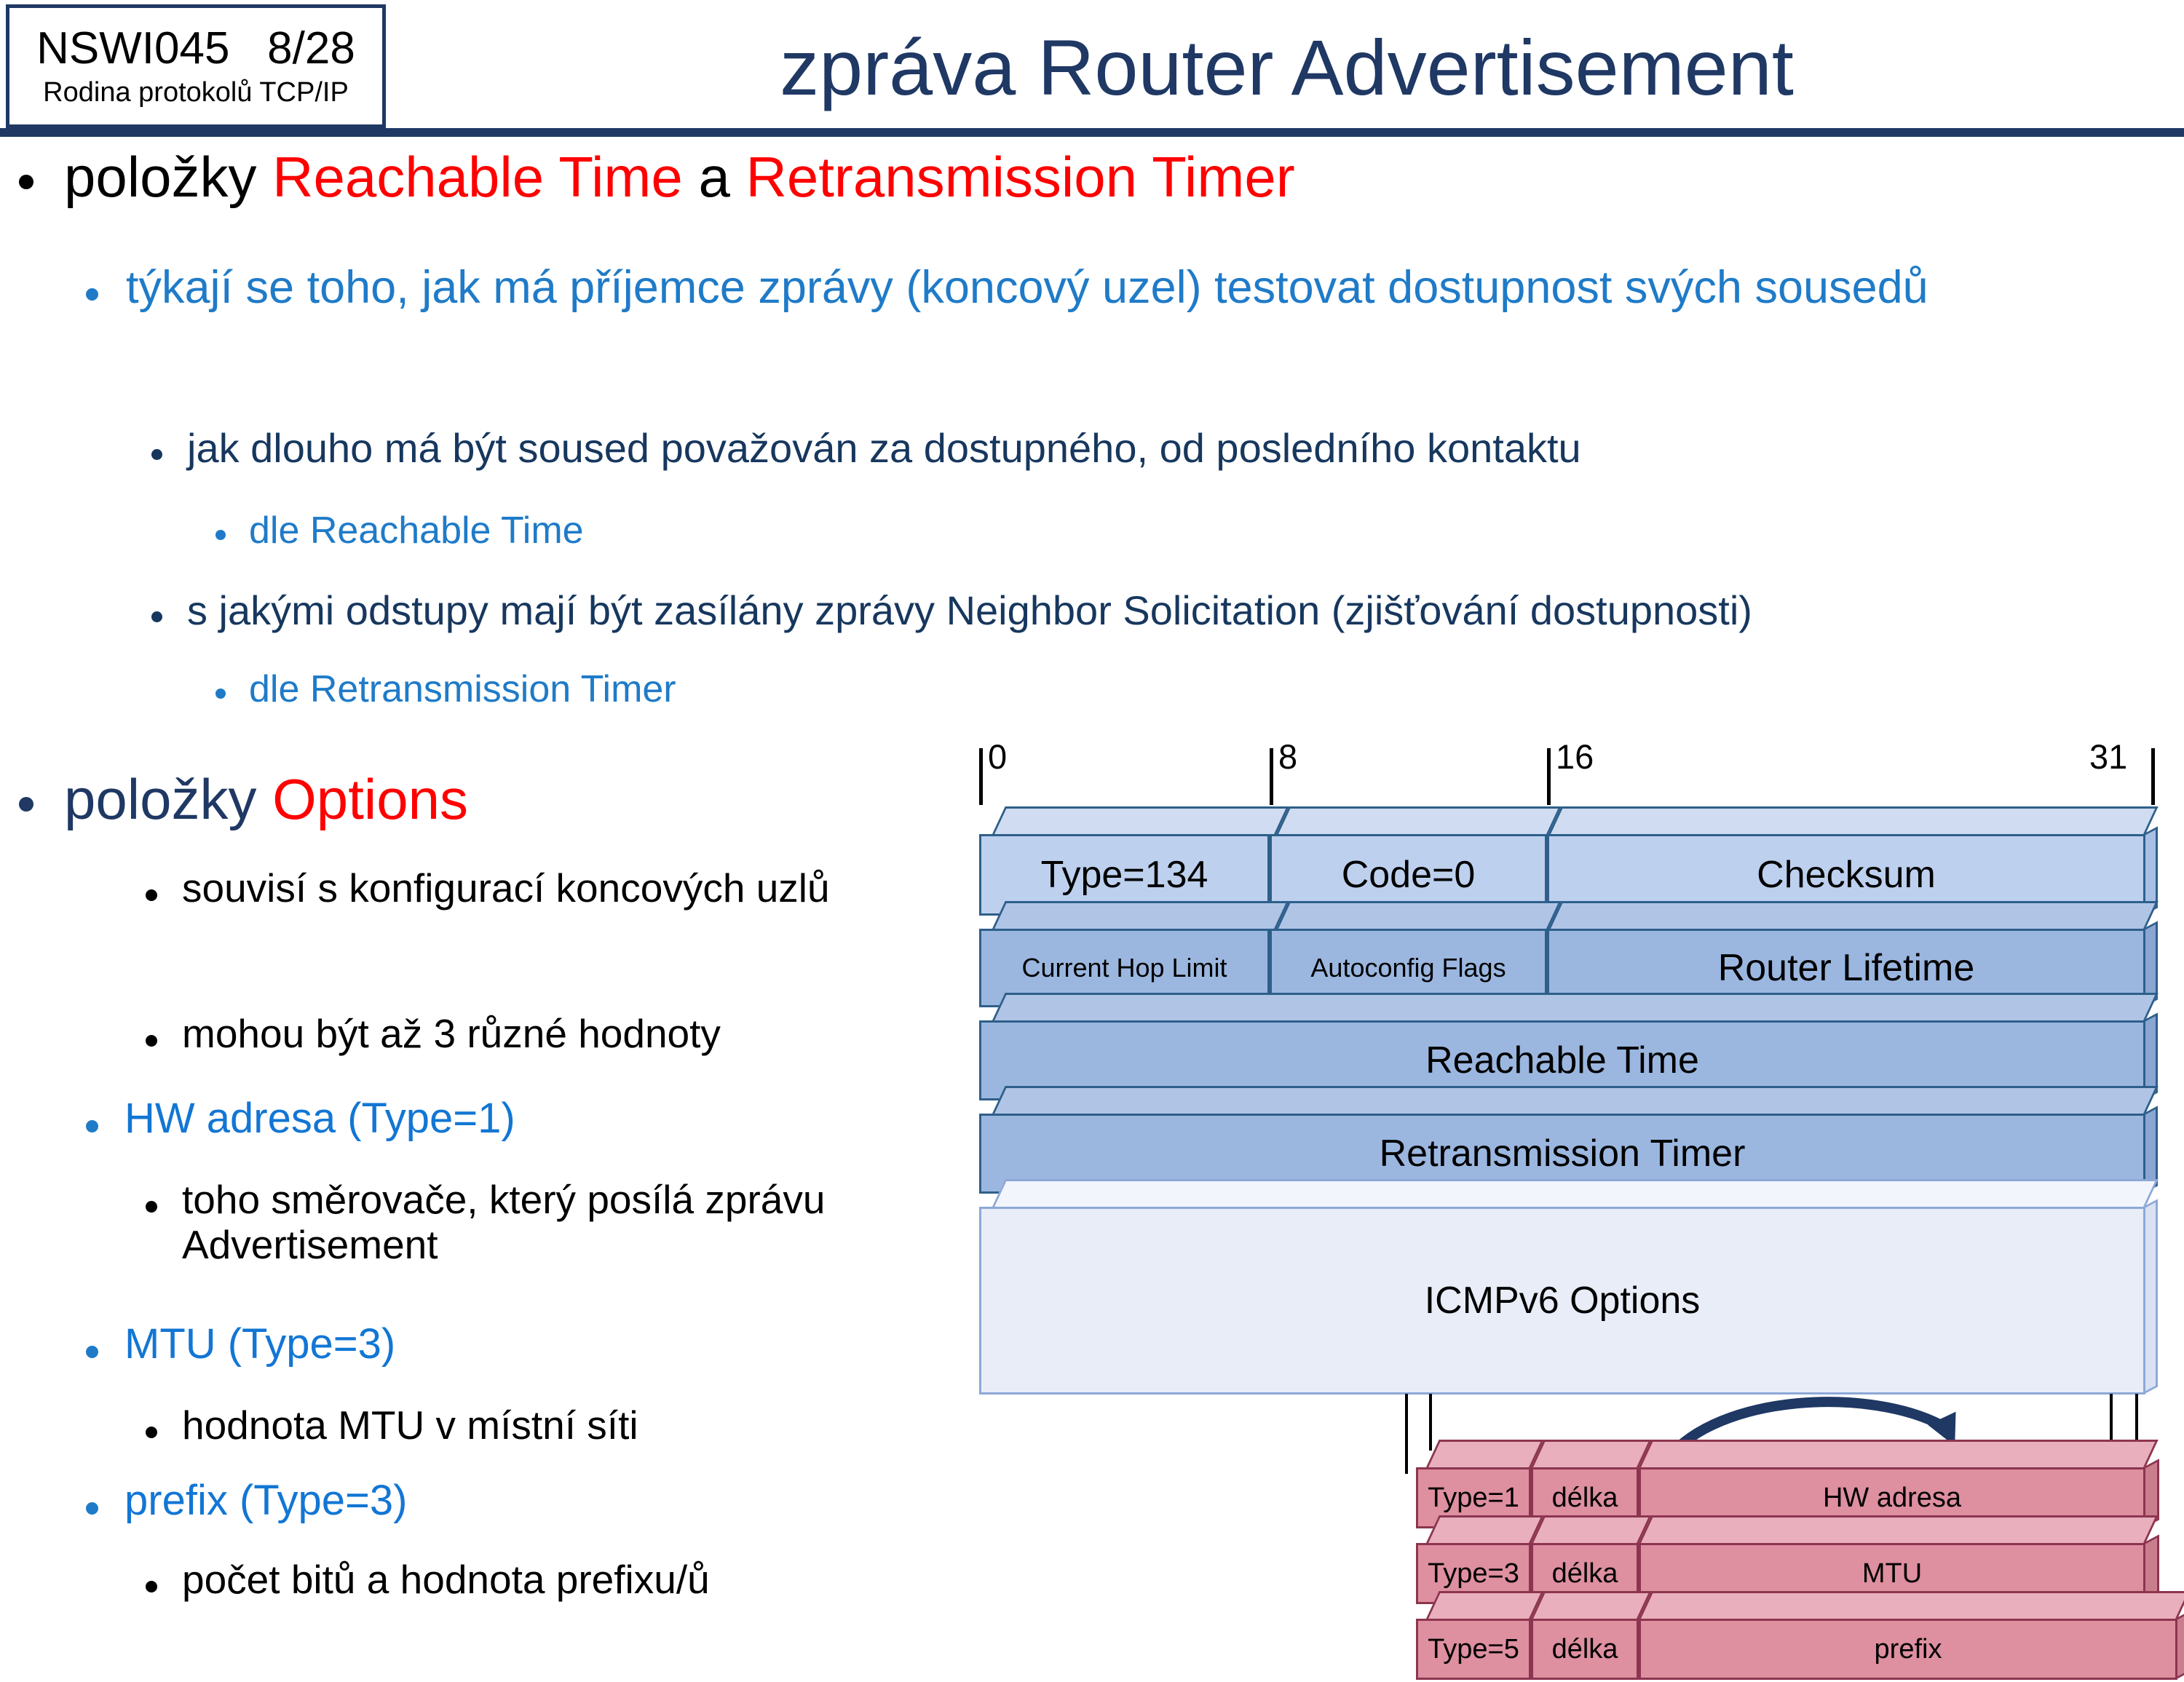 The width and height of the screenshot is (2184, 1682). Describe the element at coordinates (1419, 820) in the screenshot. I see `row1-top-face-b` at that location.